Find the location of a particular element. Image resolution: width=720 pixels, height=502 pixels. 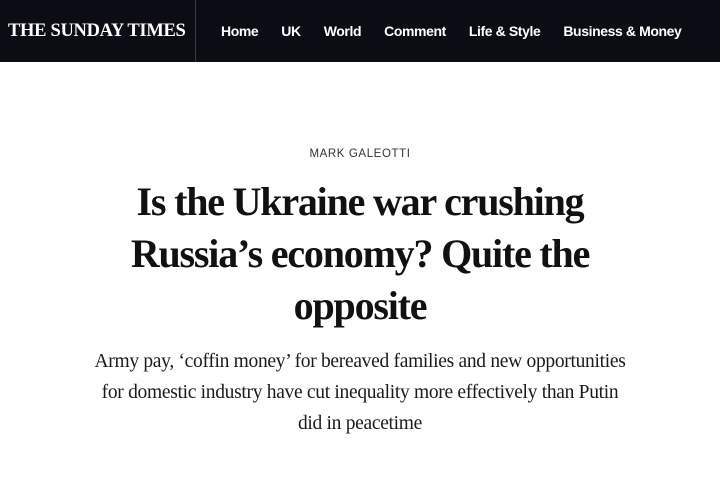

nav-item-home: Home is located at coordinates (240, 31).